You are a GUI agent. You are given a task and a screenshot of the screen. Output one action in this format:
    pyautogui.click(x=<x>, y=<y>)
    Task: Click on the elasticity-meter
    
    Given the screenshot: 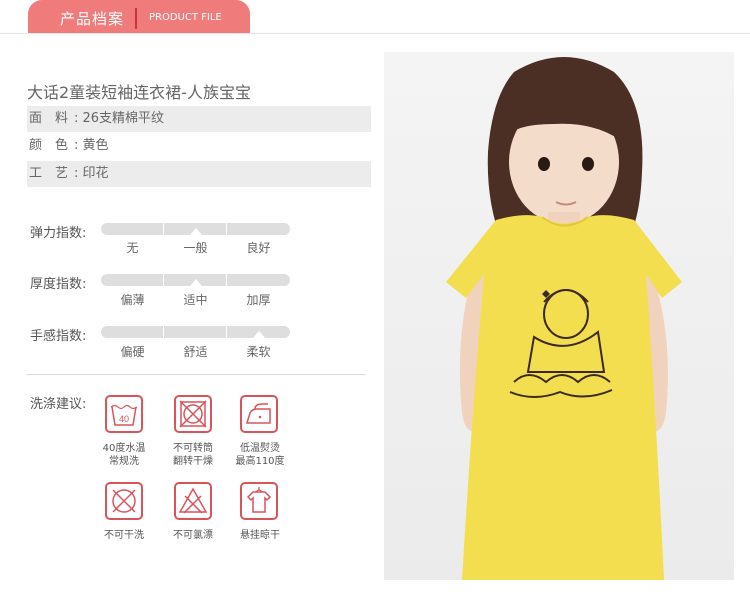 What is the action you would take?
    pyautogui.click(x=195, y=229)
    